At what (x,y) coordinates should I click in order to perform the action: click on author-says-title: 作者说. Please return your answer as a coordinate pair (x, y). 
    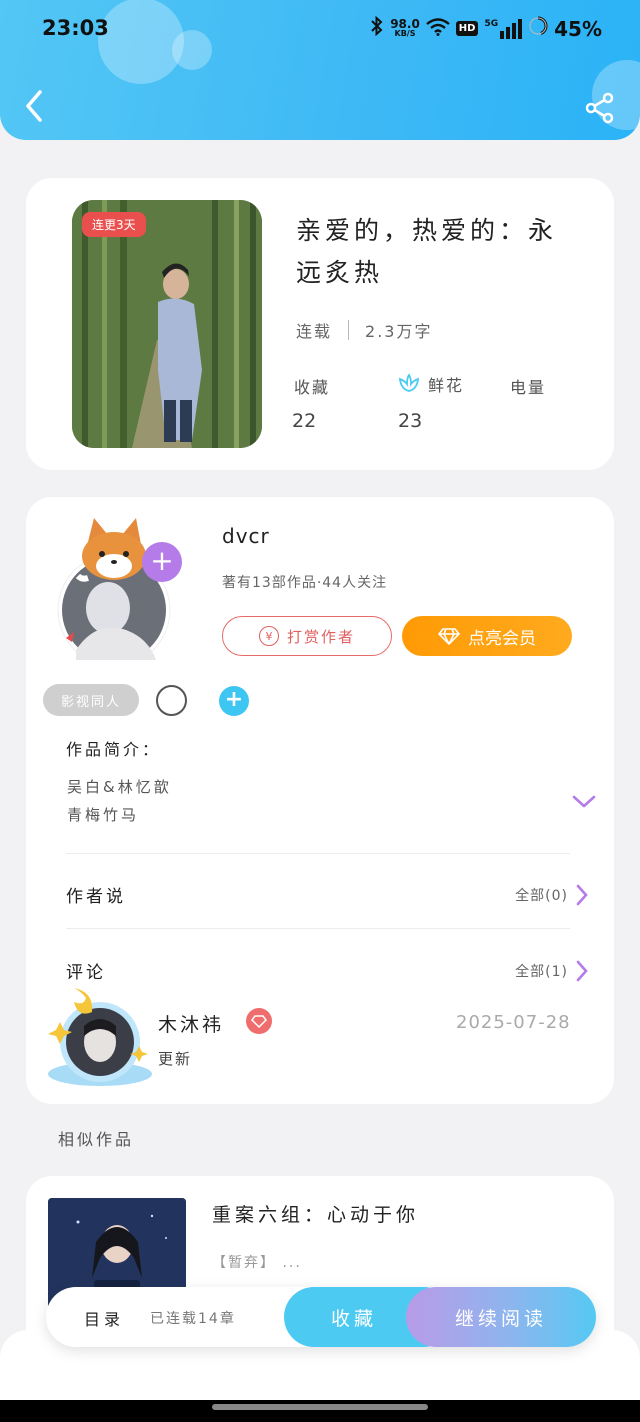
    Looking at the image, I should click on (96, 897).